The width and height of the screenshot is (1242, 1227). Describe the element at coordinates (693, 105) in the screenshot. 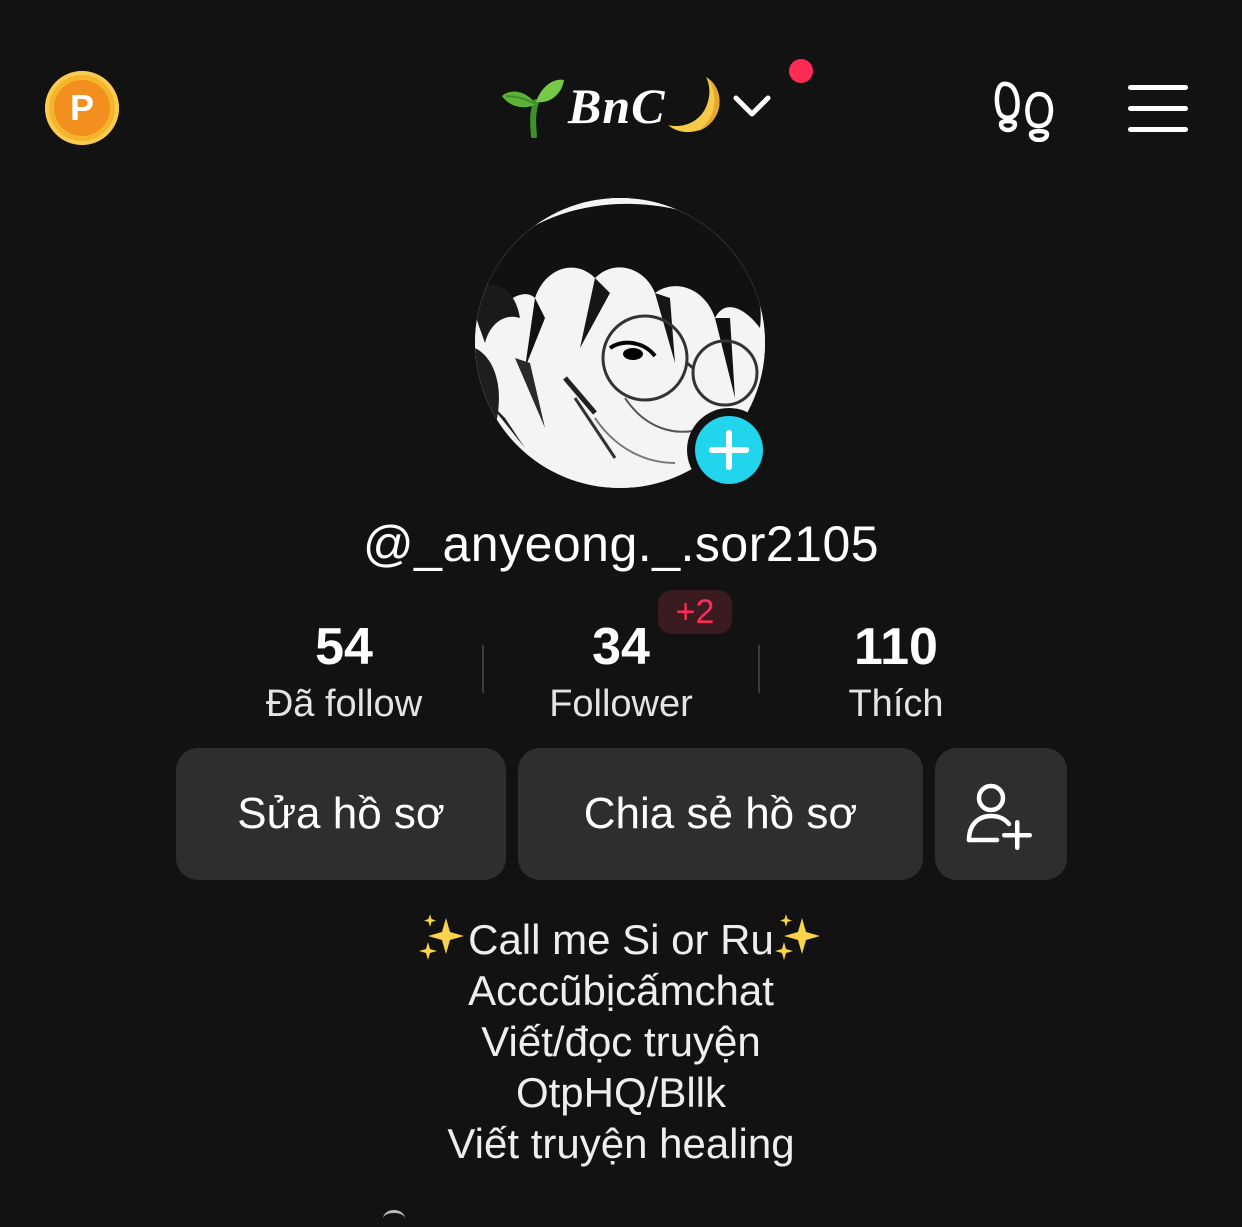

I see `crescent-moon-emoji-icon` at that location.